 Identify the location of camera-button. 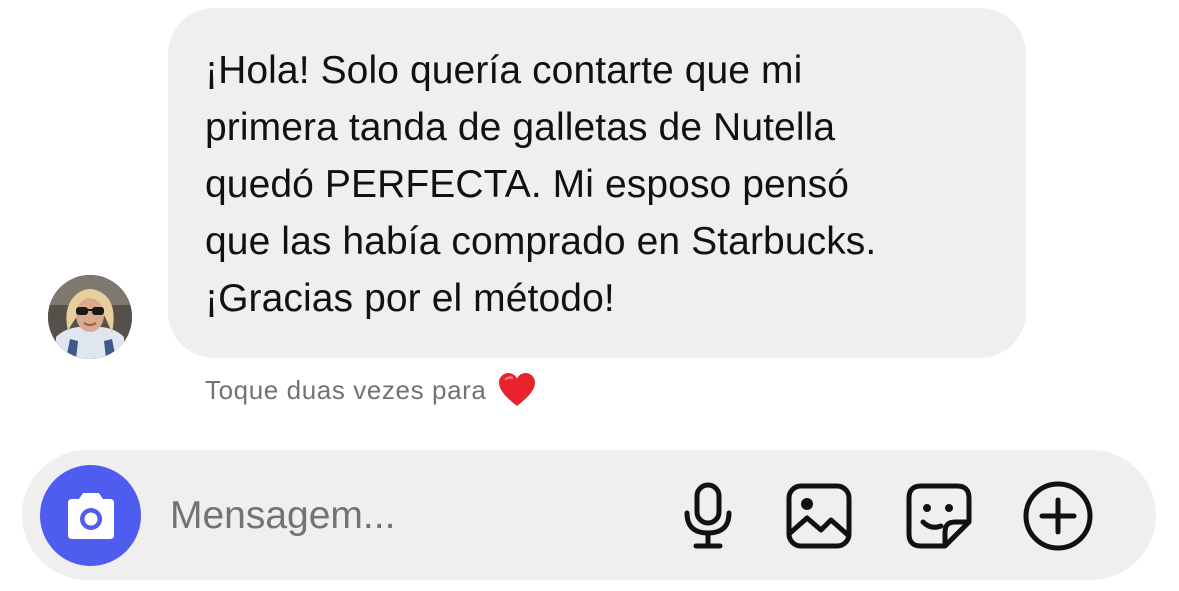
(90, 515).